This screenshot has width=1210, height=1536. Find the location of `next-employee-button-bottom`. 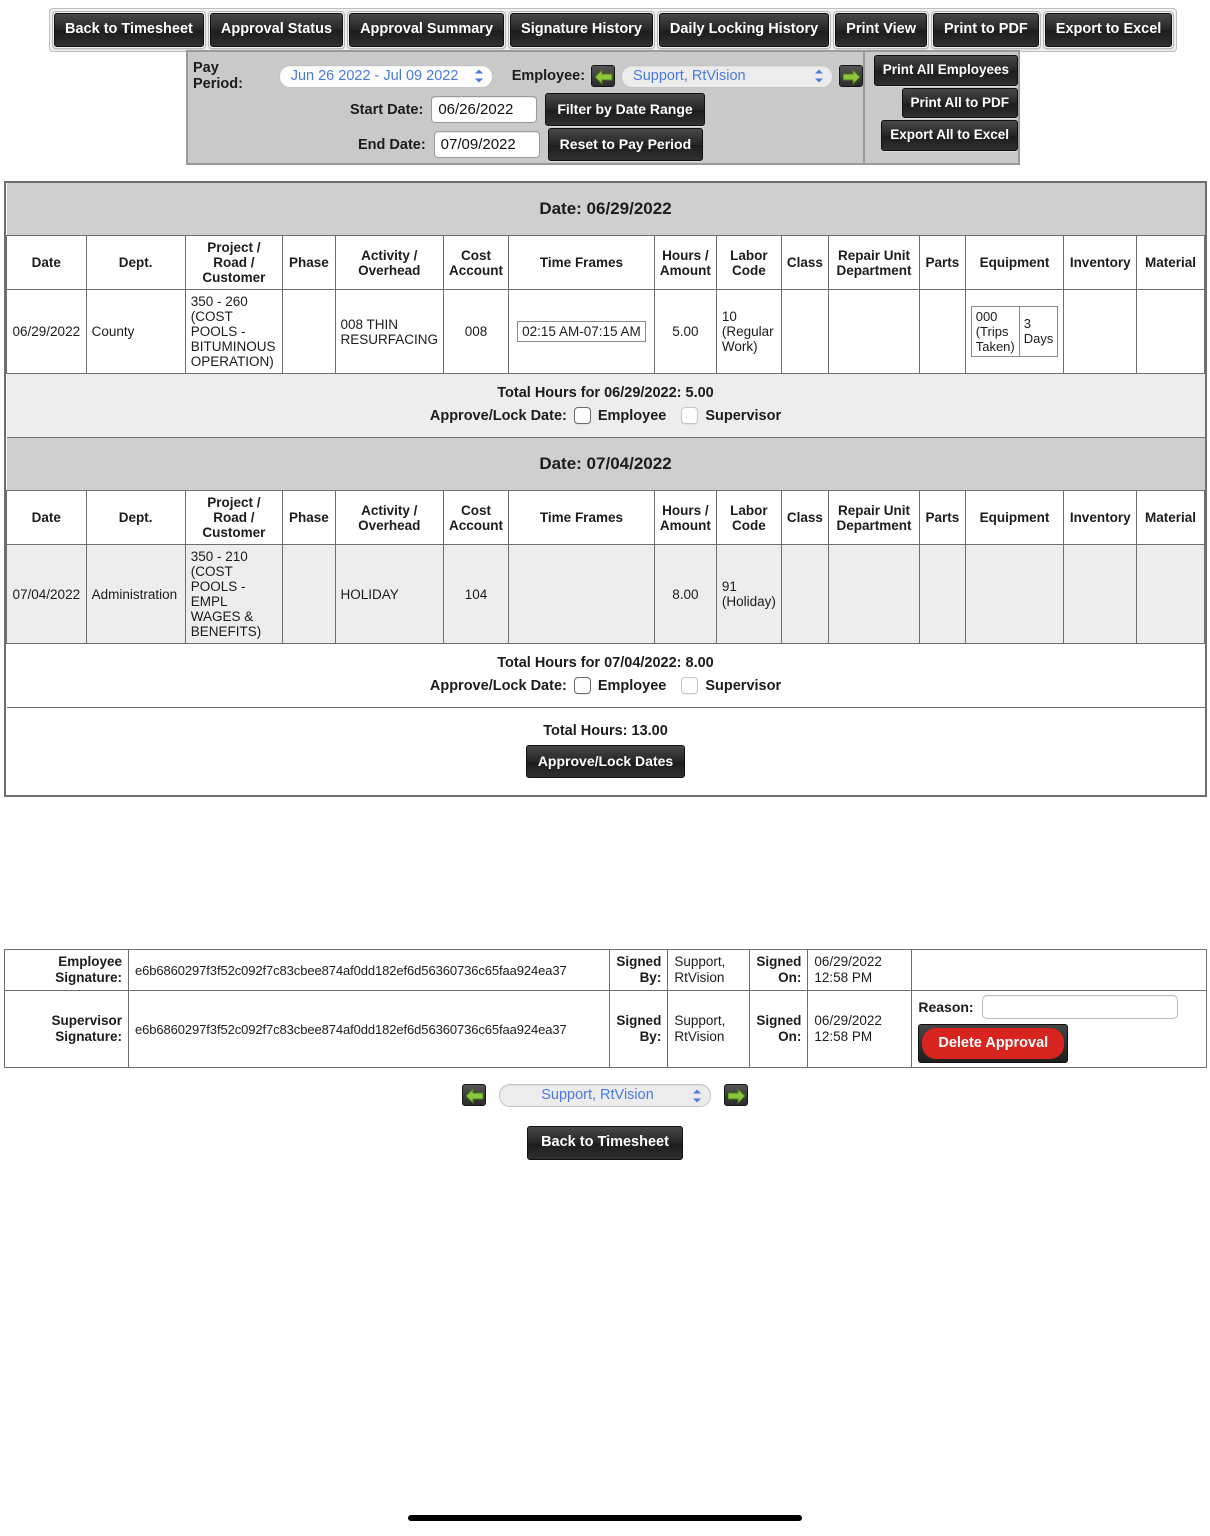

next-employee-button-bottom is located at coordinates (736, 1095).